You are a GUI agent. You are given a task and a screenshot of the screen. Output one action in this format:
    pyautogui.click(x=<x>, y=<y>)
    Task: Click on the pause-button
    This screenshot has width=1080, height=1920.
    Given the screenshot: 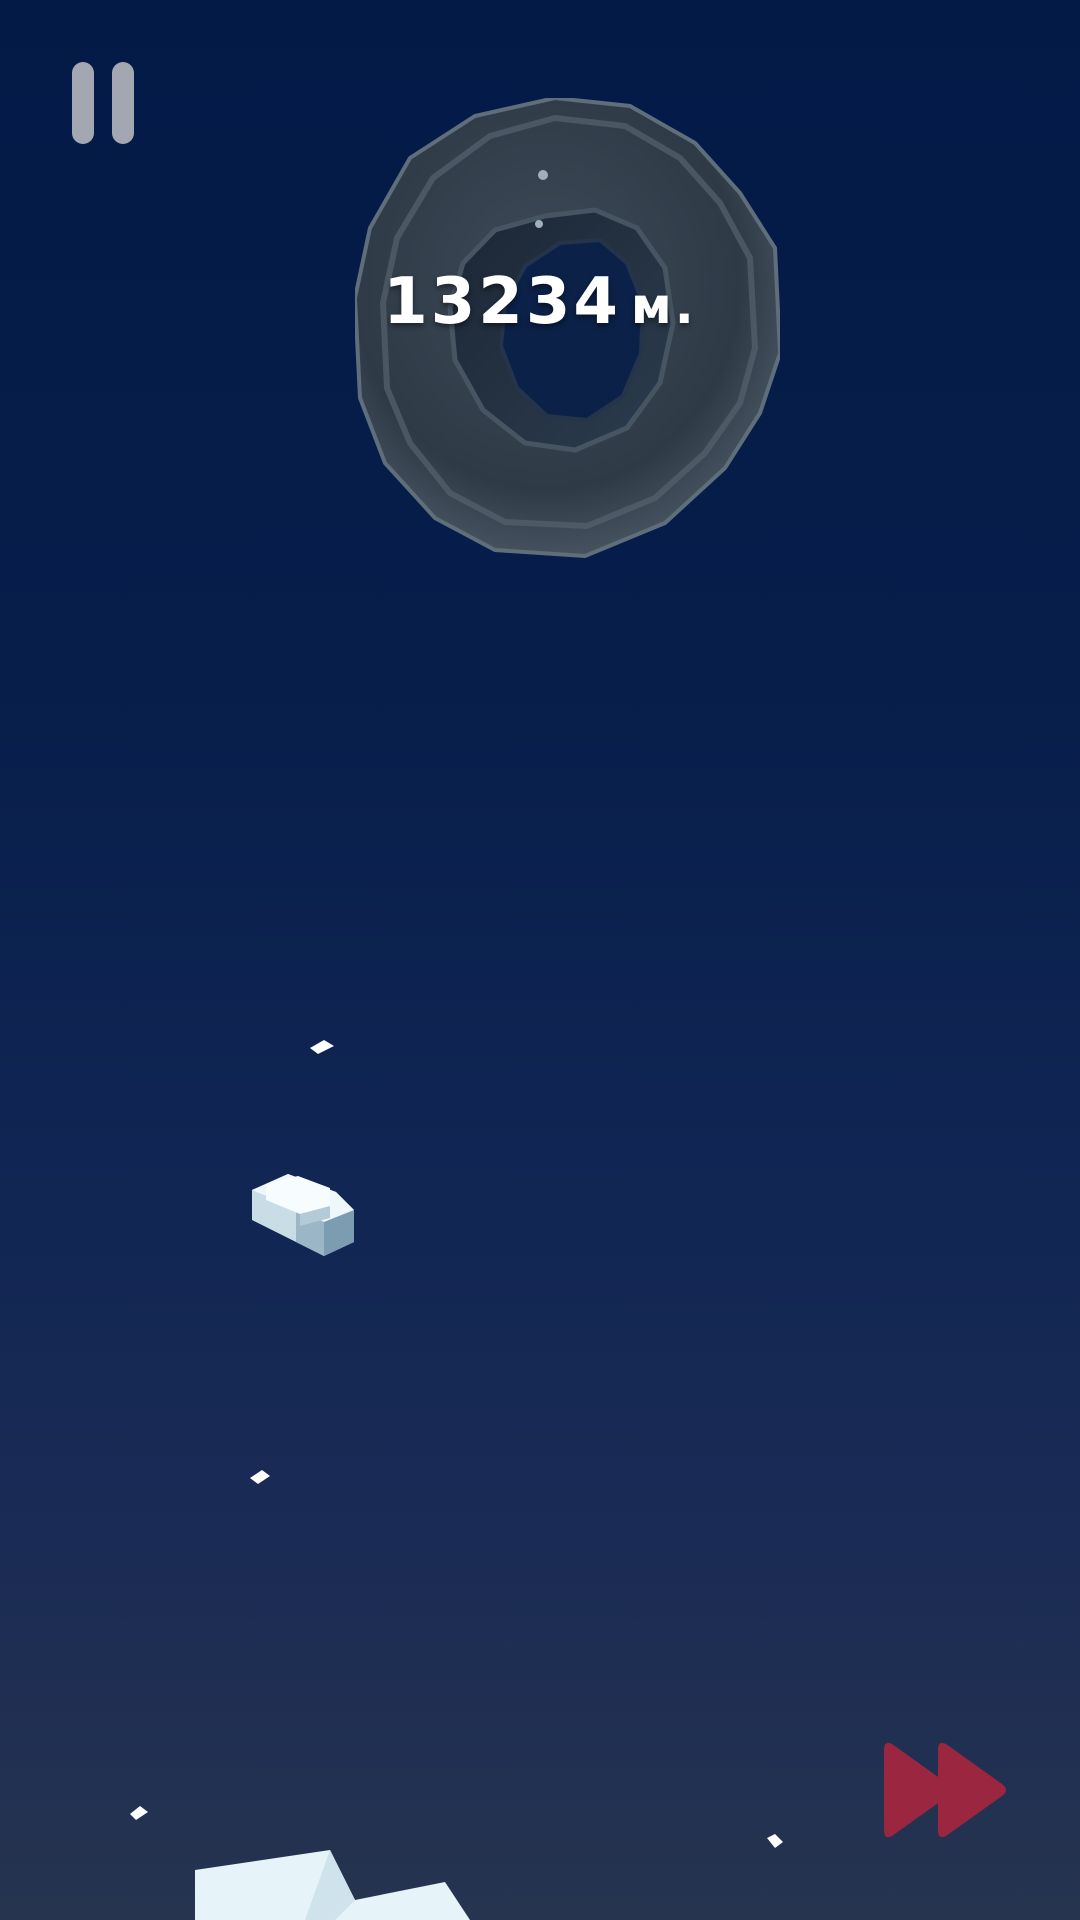 What is the action you would take?
    pyautogui.click(x=103, y=103)
    